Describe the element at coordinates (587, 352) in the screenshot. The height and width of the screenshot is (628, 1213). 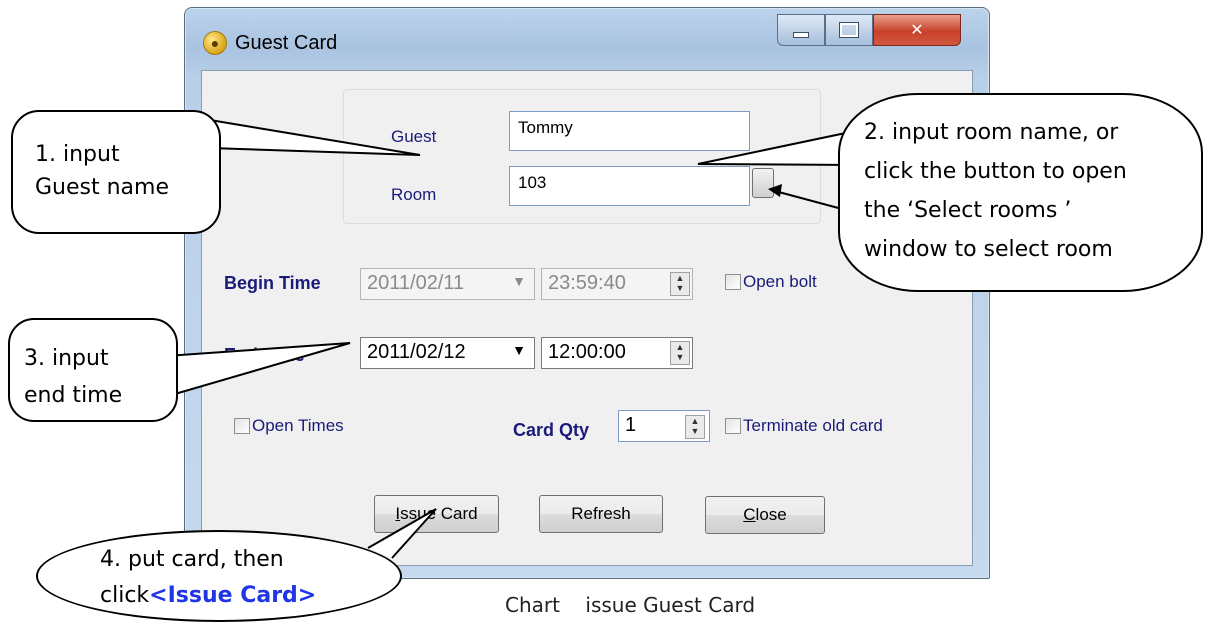
I see `end-time-value: 12:00:00` at that location.